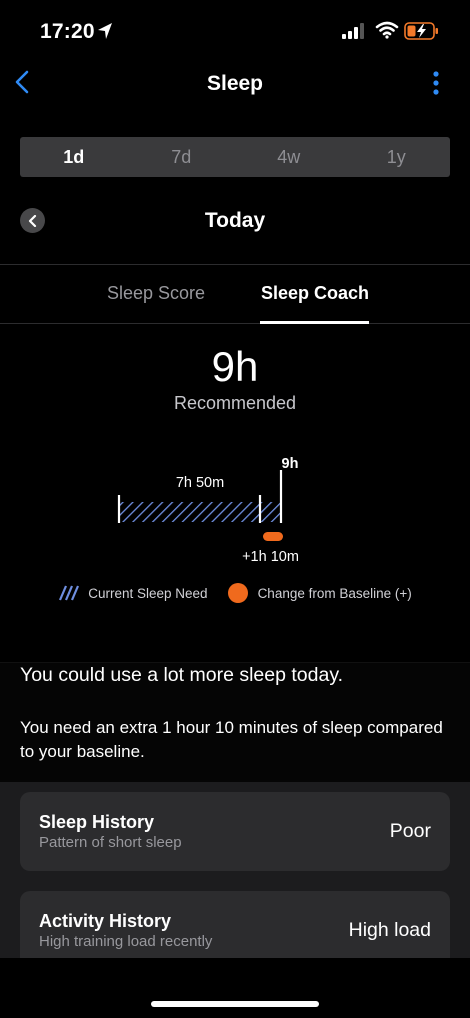 This screenshot has width=470, height=1018. What do you see at coordinates (110, 842) in the screenshot?
I see `card-subtitle: Pattern of short sleep` at bounding box center [110, 842].